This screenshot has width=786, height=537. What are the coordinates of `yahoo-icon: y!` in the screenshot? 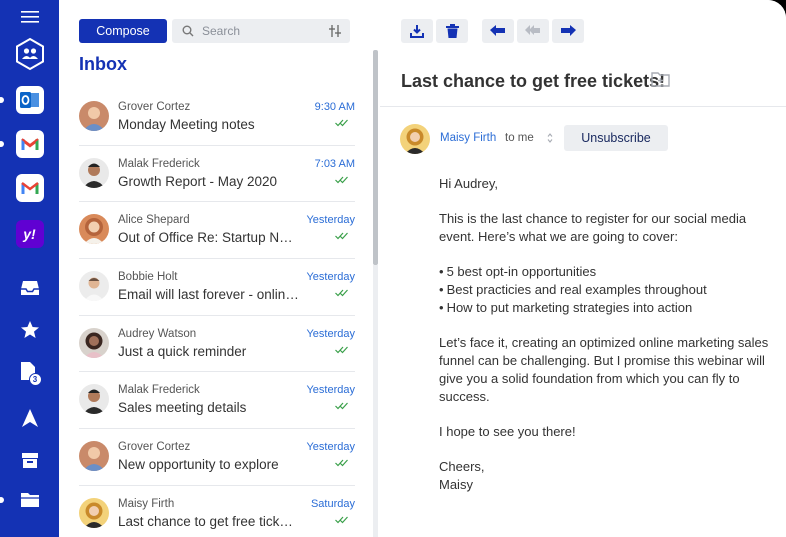 It's located at (29, 234).